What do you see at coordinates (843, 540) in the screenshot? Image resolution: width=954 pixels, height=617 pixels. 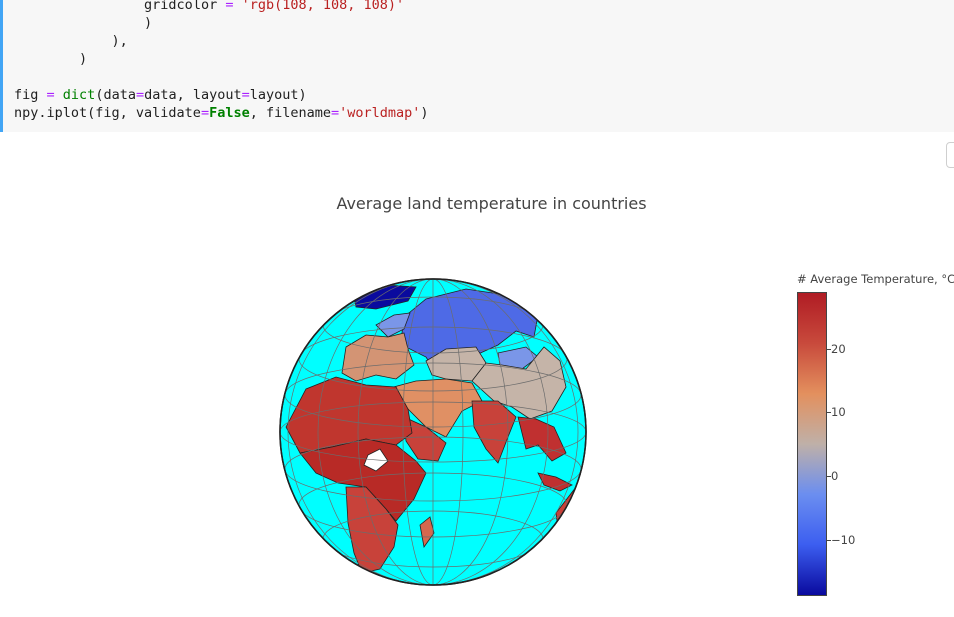 I see `colorbar-tick-label: −10` at bounding box center [843, 540].